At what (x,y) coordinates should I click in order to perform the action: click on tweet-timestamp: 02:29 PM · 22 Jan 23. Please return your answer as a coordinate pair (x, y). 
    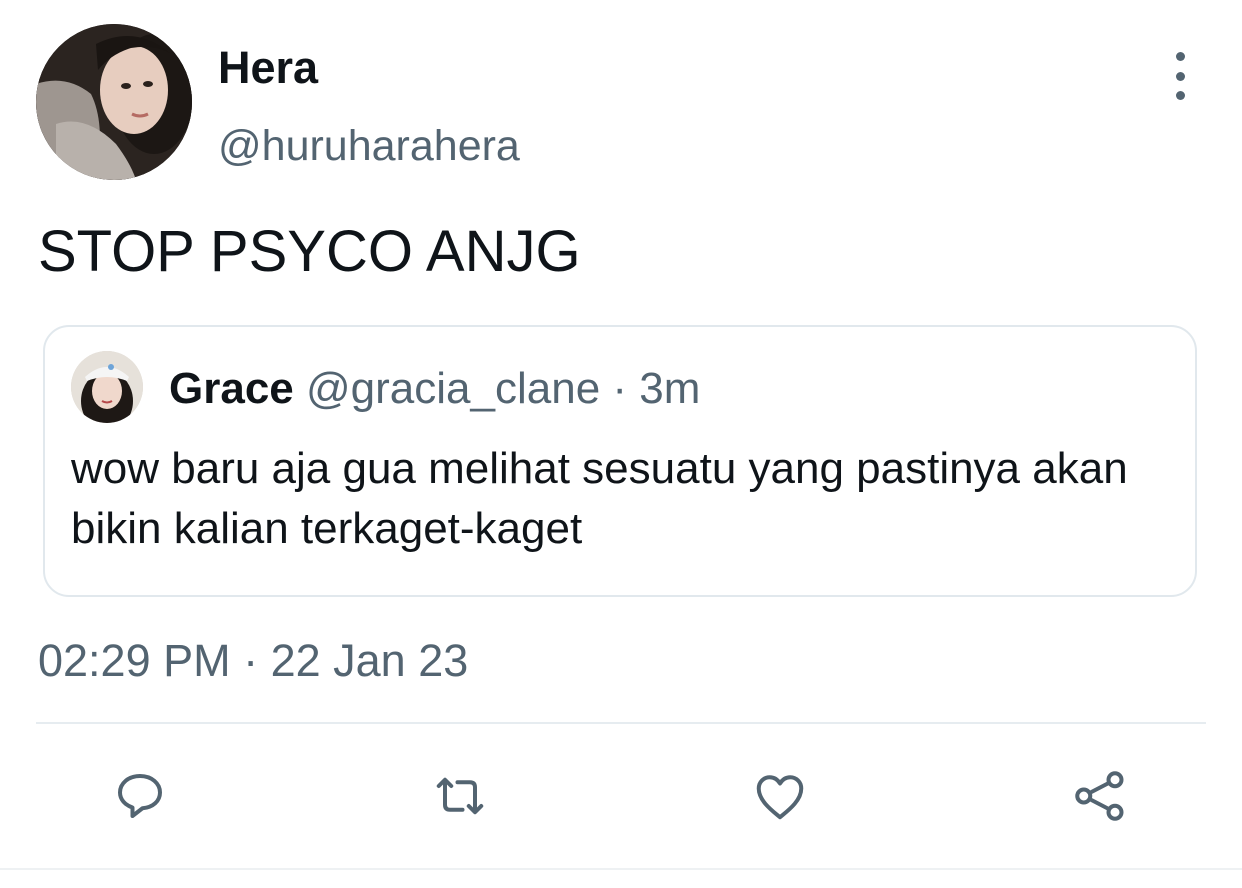
    Looking at the image, I should click on (253, 661).